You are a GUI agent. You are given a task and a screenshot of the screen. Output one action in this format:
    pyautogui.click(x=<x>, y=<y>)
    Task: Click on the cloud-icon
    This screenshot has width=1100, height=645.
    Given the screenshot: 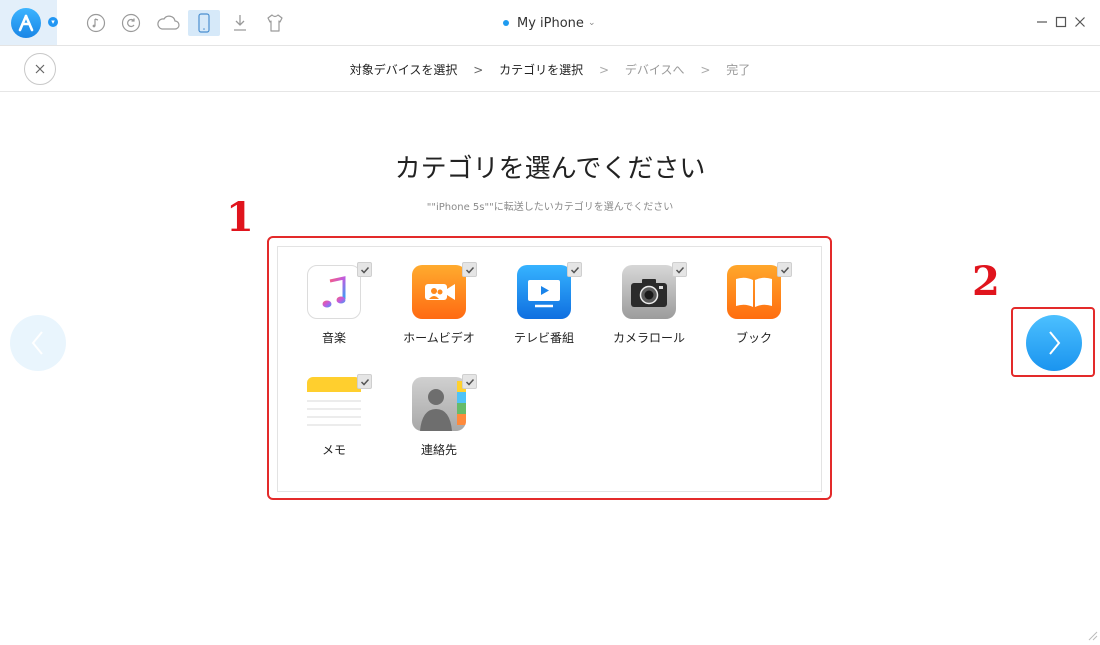 What is the action you would take?
    pyautogui.click(x=168, y=23)
    